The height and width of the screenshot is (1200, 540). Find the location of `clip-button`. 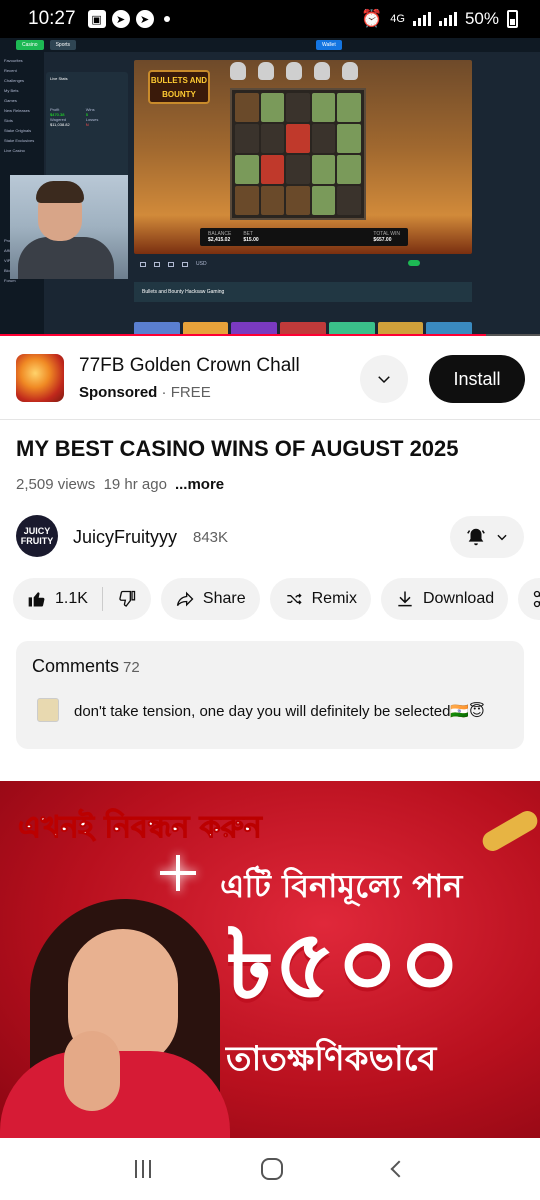

clip-button is located at coordinates (529, 599).